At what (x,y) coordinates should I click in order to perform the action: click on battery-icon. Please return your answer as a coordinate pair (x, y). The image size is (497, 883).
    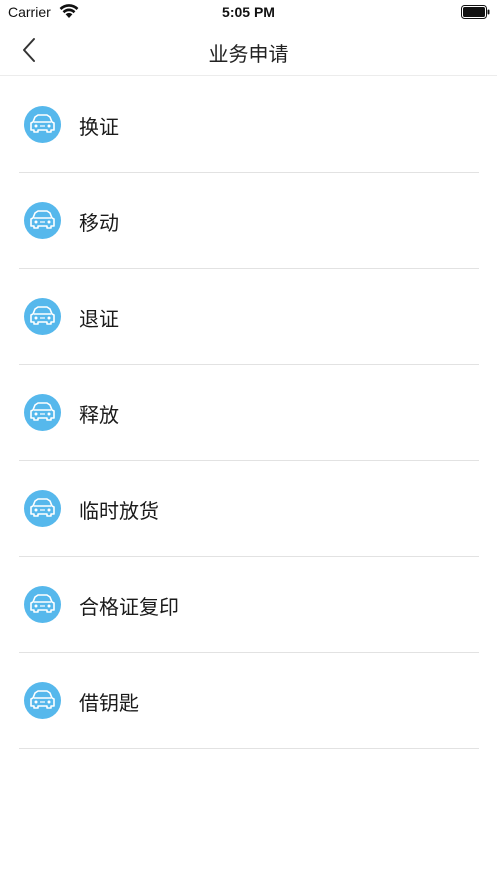
    Looking at the image, I should click on (475, 12).